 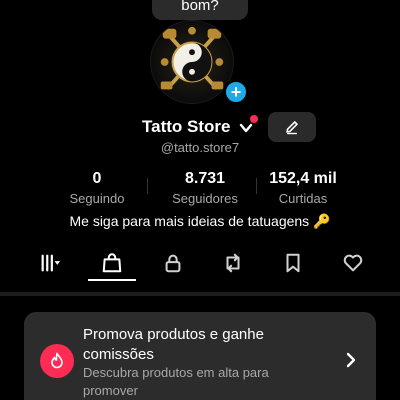 I want to click on grid-icon, so click(x=51, y=263).